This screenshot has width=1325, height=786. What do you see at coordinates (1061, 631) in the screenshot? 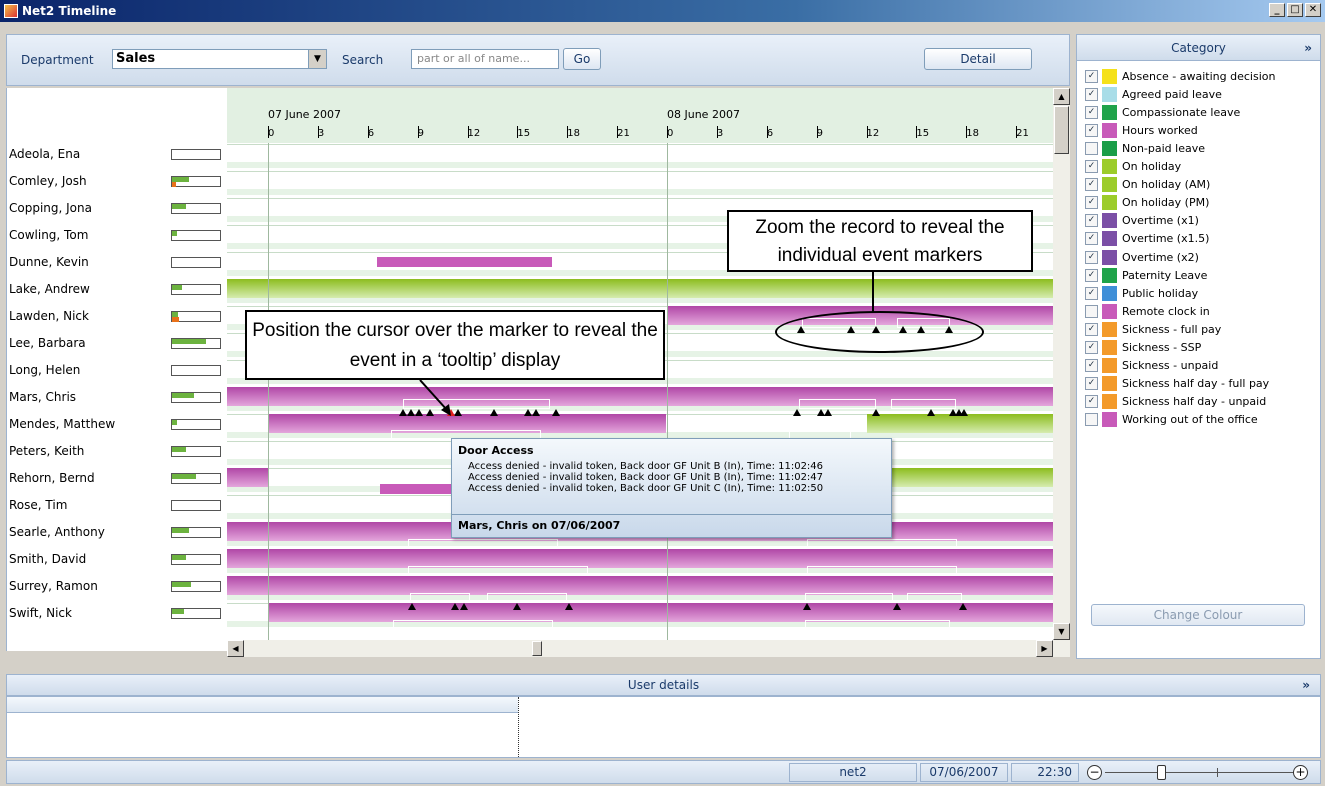
I see `scroll-down-icon: ▼` at bounding box center [1061, 631].